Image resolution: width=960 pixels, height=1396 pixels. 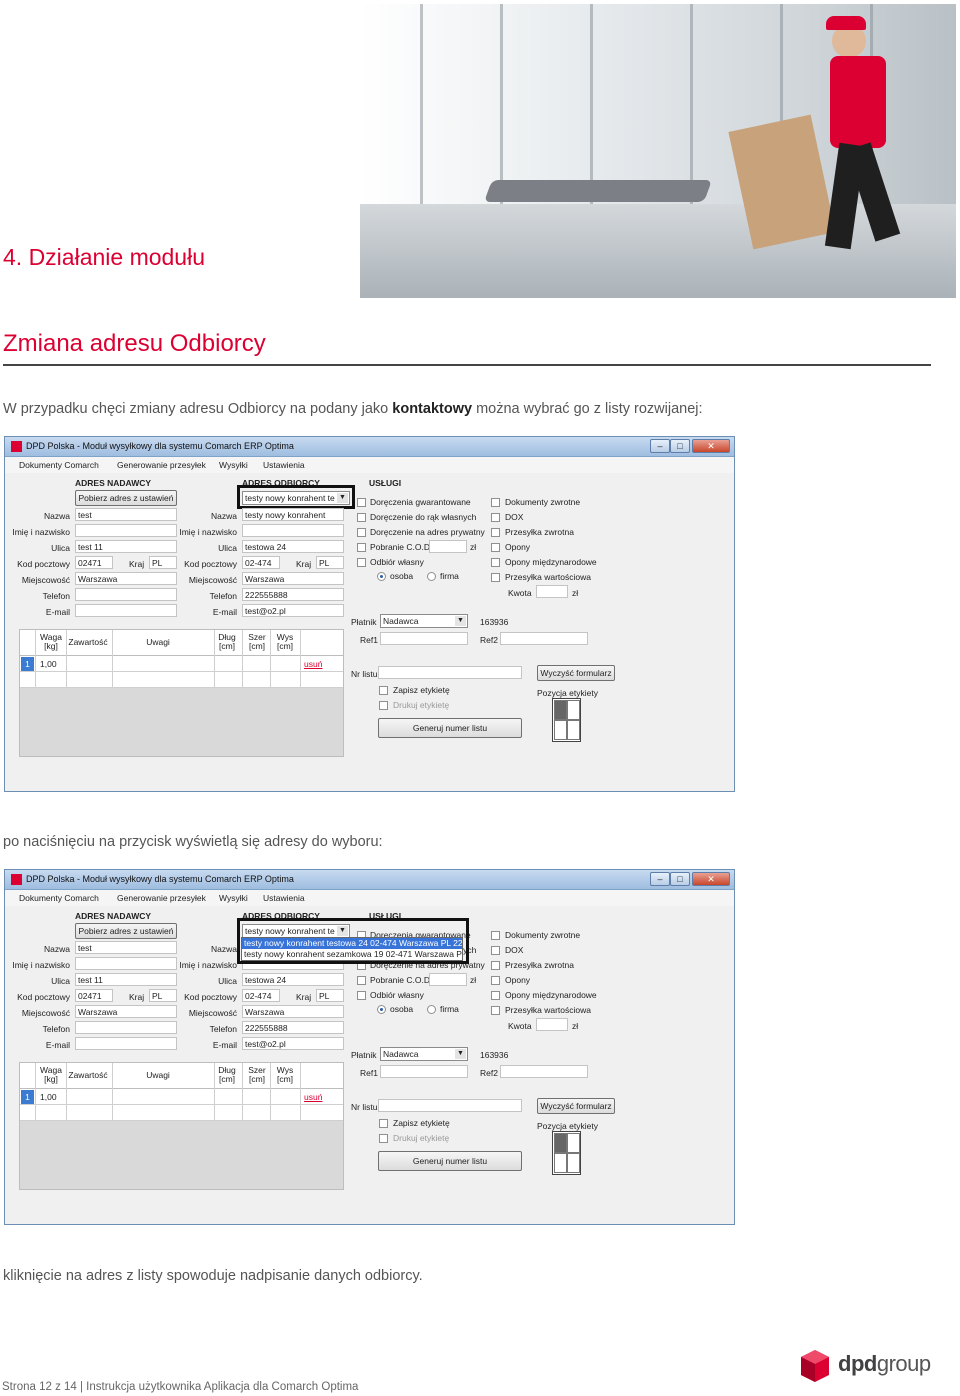 What do you see at coordinates (293, 514) in the screenshot?
I see `receiver-name-field: testy nowy konrahent` at bounding box center [293, 514].